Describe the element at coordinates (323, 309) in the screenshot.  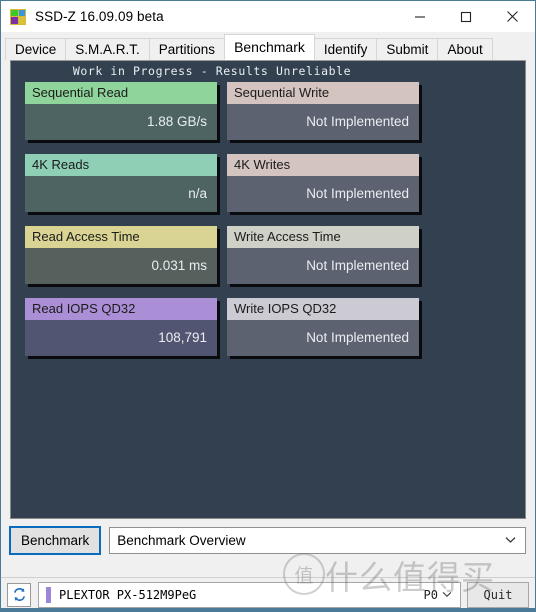
I see `card-title: Write IOPS QD32` at that location.